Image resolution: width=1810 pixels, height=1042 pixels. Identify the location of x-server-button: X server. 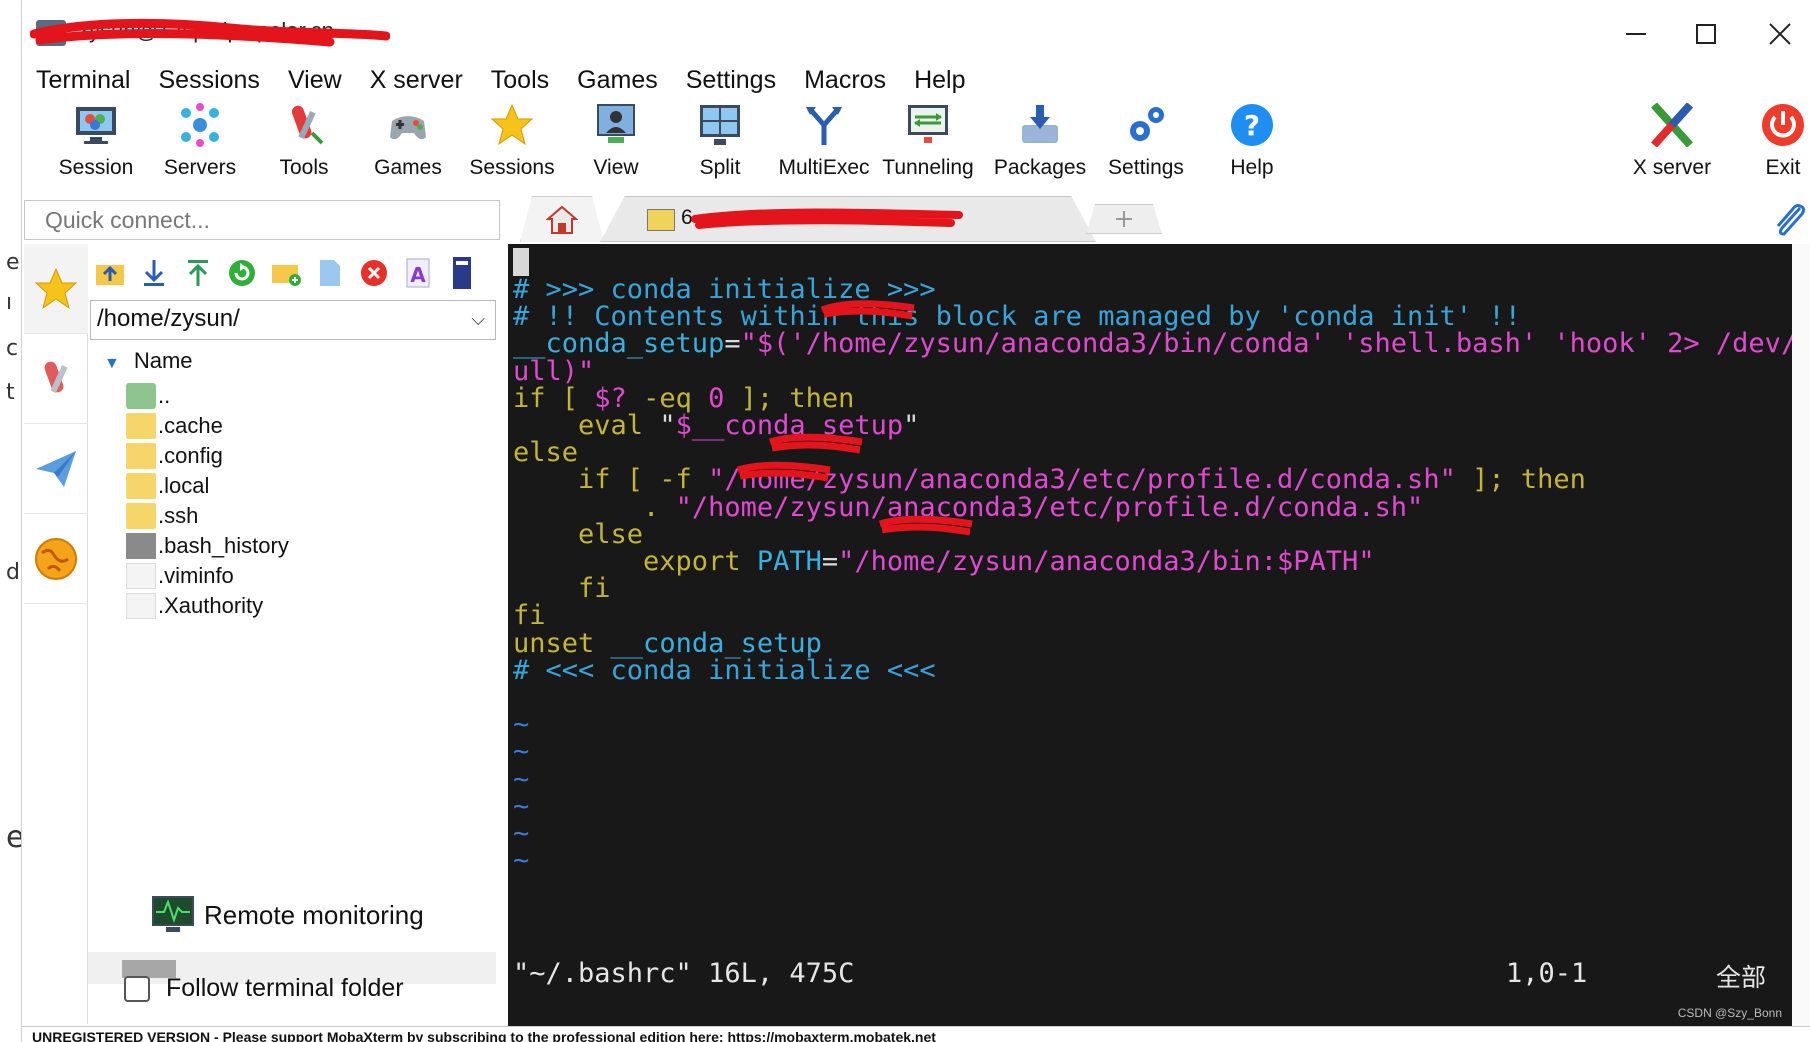
(1672, 142).